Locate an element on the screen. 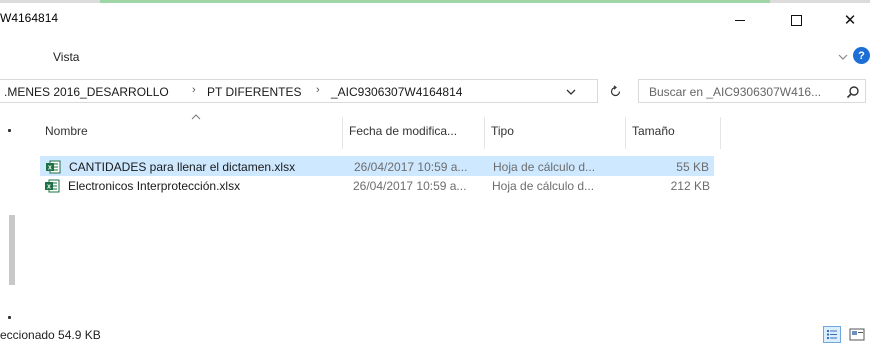 The image size is (870, 345). sort-ascending-icon is located at coordinates (196, 117).